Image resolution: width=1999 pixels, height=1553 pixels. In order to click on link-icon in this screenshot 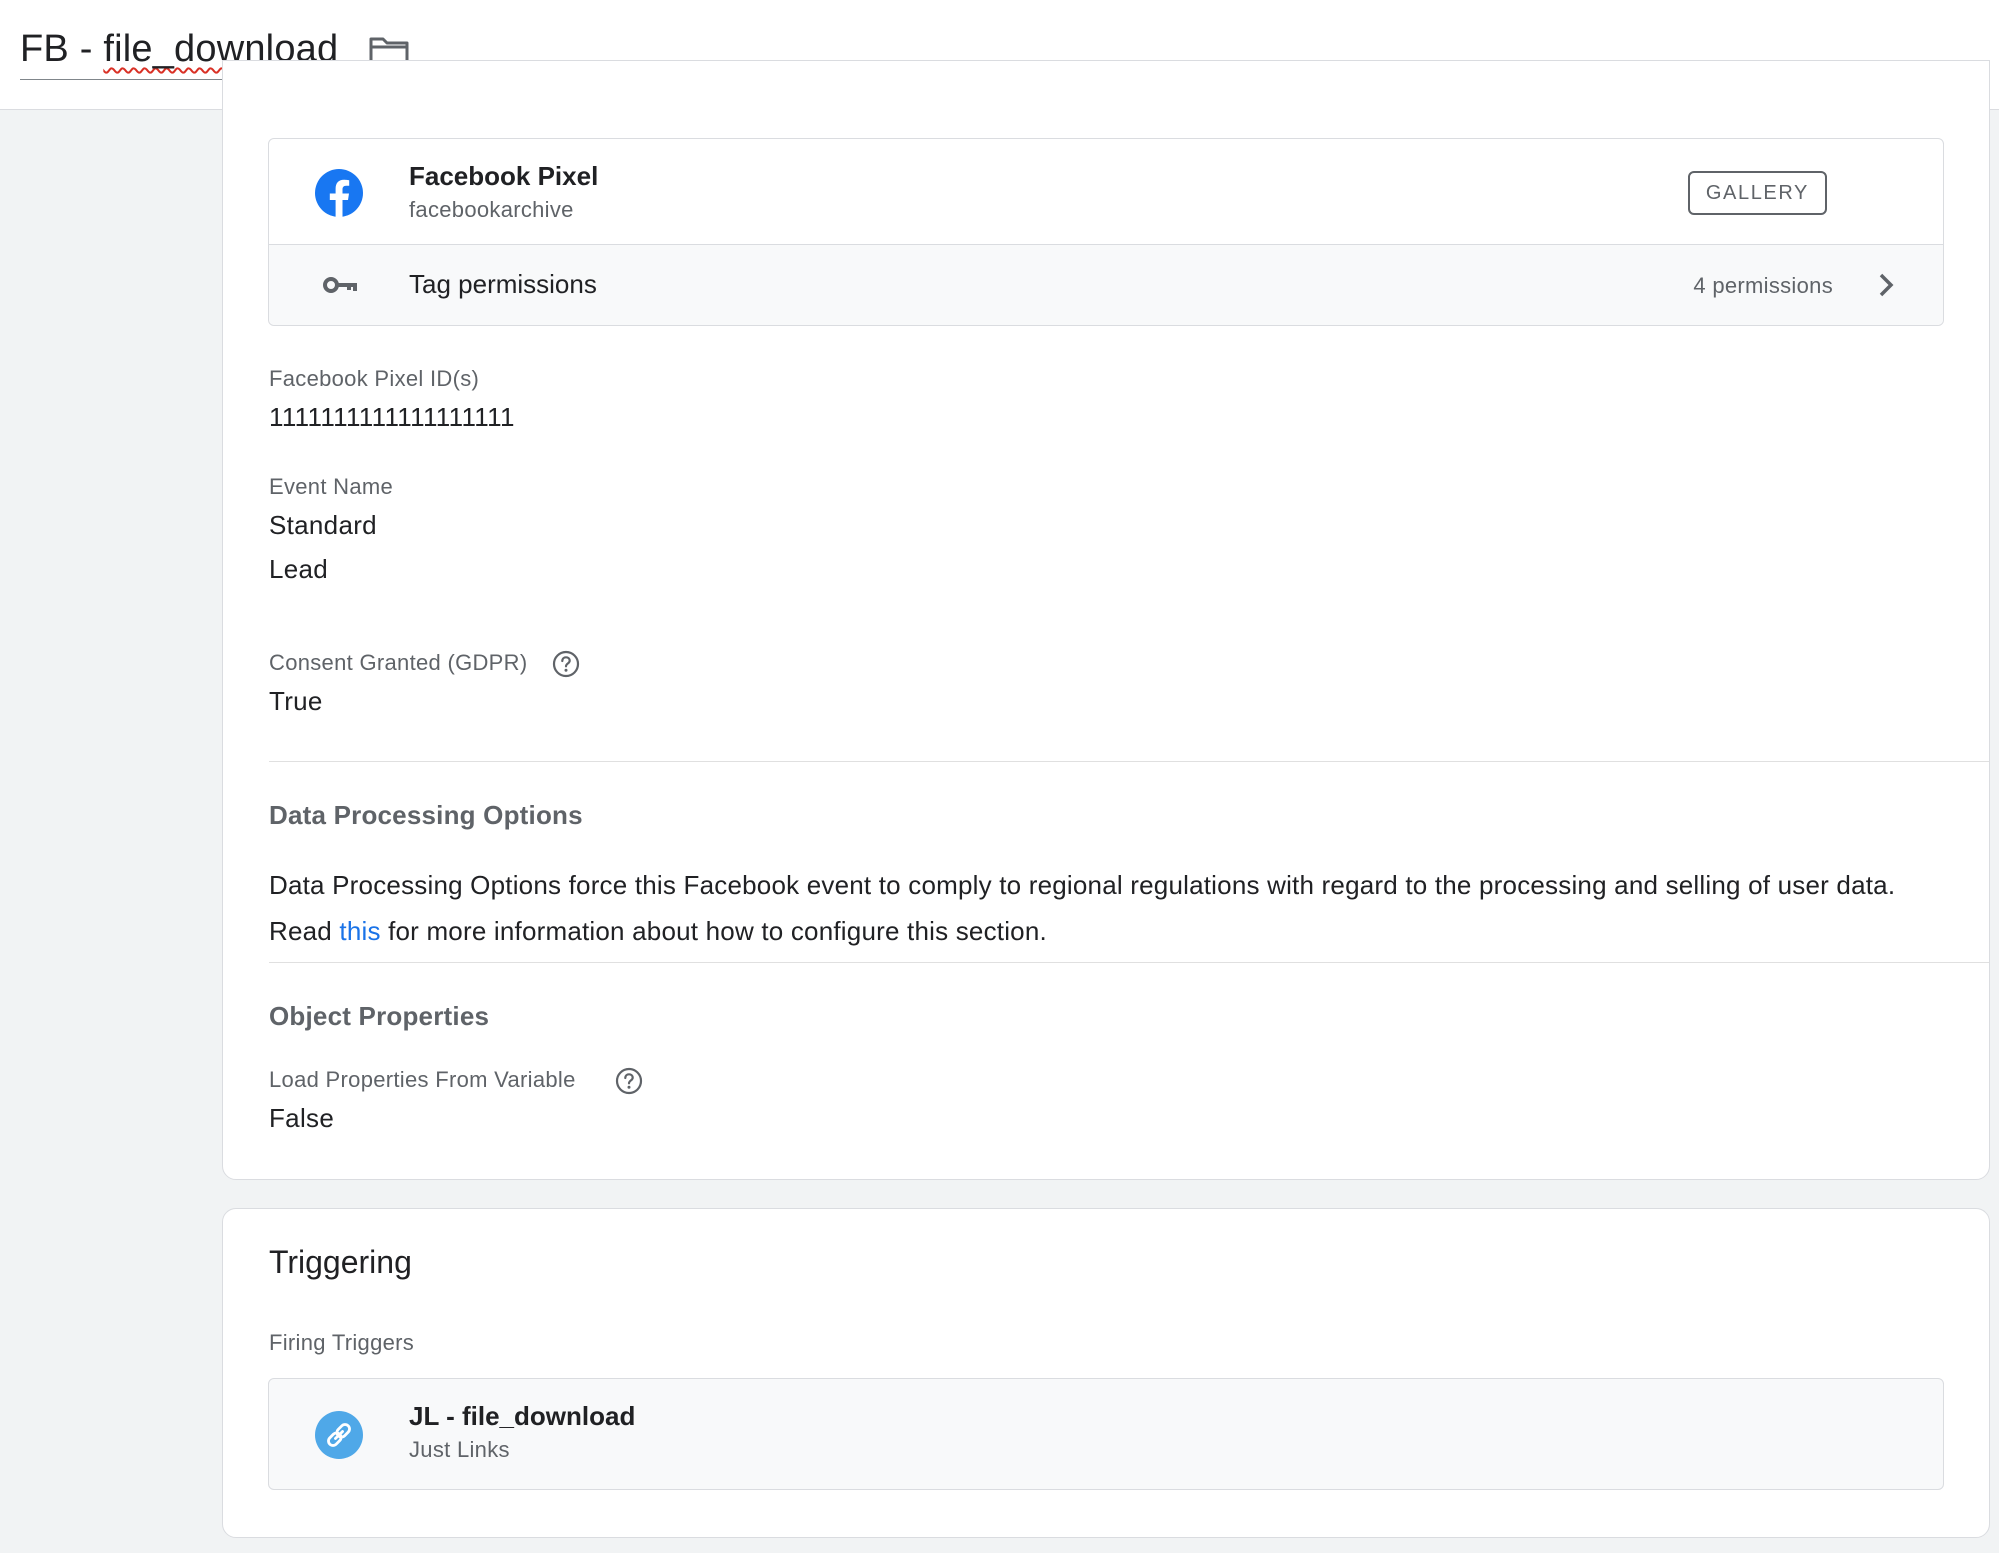, I will do `click(339, 1435)`.